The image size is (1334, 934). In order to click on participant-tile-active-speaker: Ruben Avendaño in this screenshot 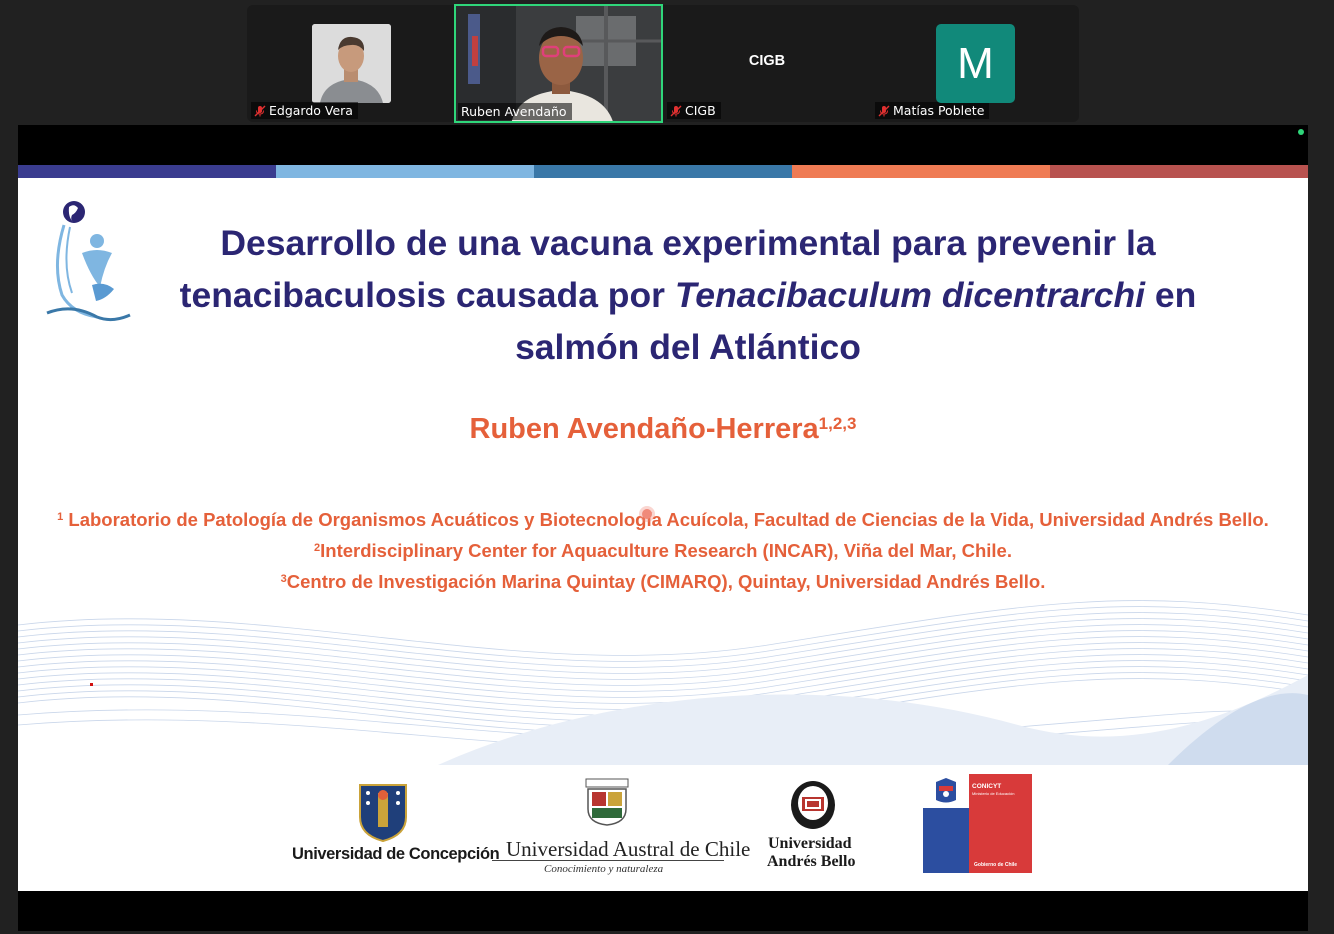, I will do `click(558, 63)`.